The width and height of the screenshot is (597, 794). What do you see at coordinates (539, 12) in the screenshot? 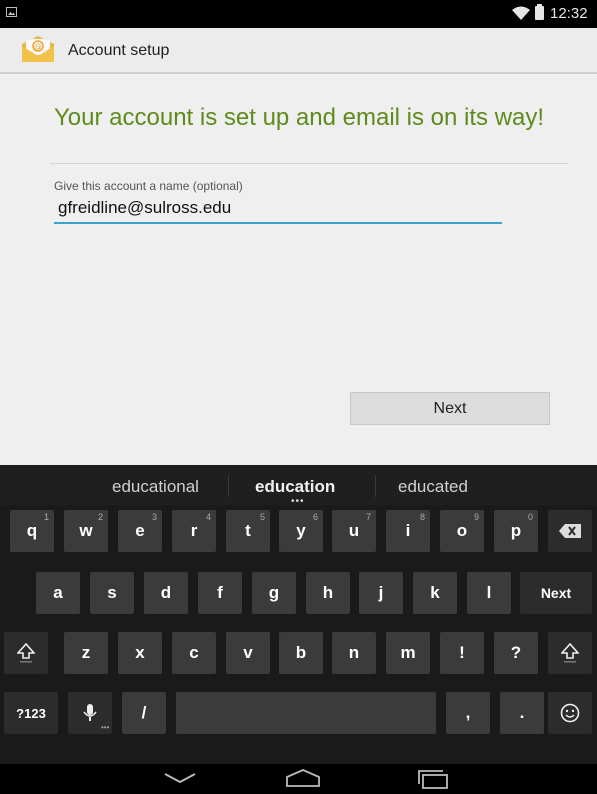
I see `battery-icon` at bounding box center [539, 12].